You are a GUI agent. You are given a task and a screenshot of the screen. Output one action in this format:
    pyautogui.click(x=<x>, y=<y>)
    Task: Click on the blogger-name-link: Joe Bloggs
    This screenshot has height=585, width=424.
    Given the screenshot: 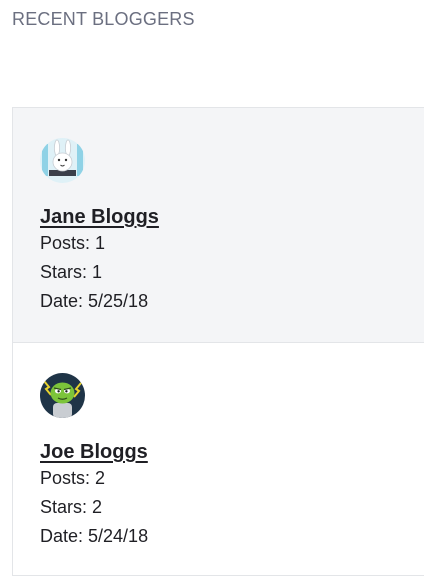 What is the action you would take?
    pyautogui.click(x=94, y=452)
    